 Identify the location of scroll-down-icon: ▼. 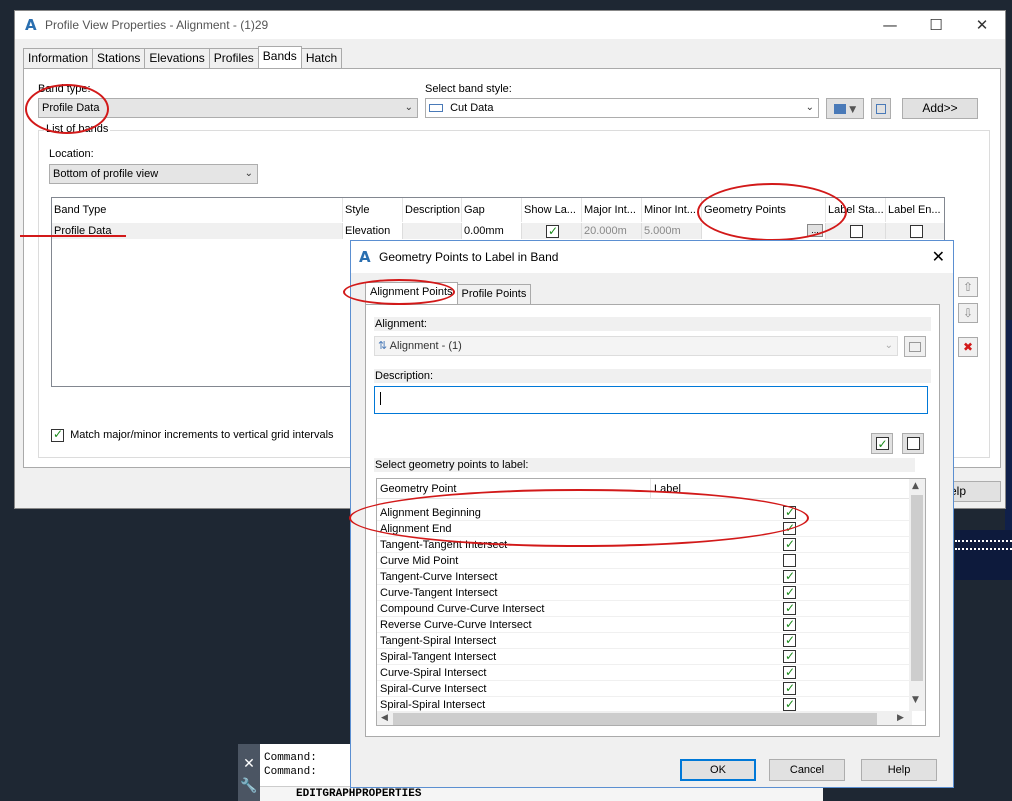
(915, 700).